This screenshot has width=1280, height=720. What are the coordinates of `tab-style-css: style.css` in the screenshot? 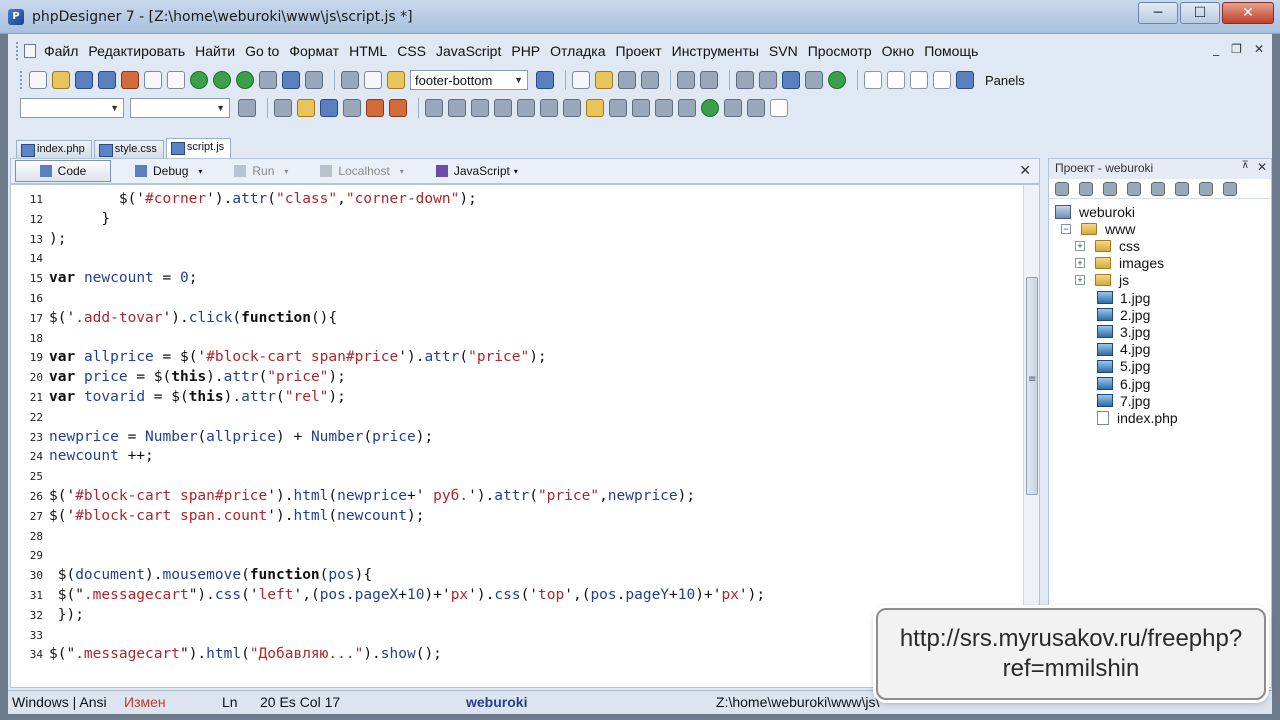 It's located at (128, 149).